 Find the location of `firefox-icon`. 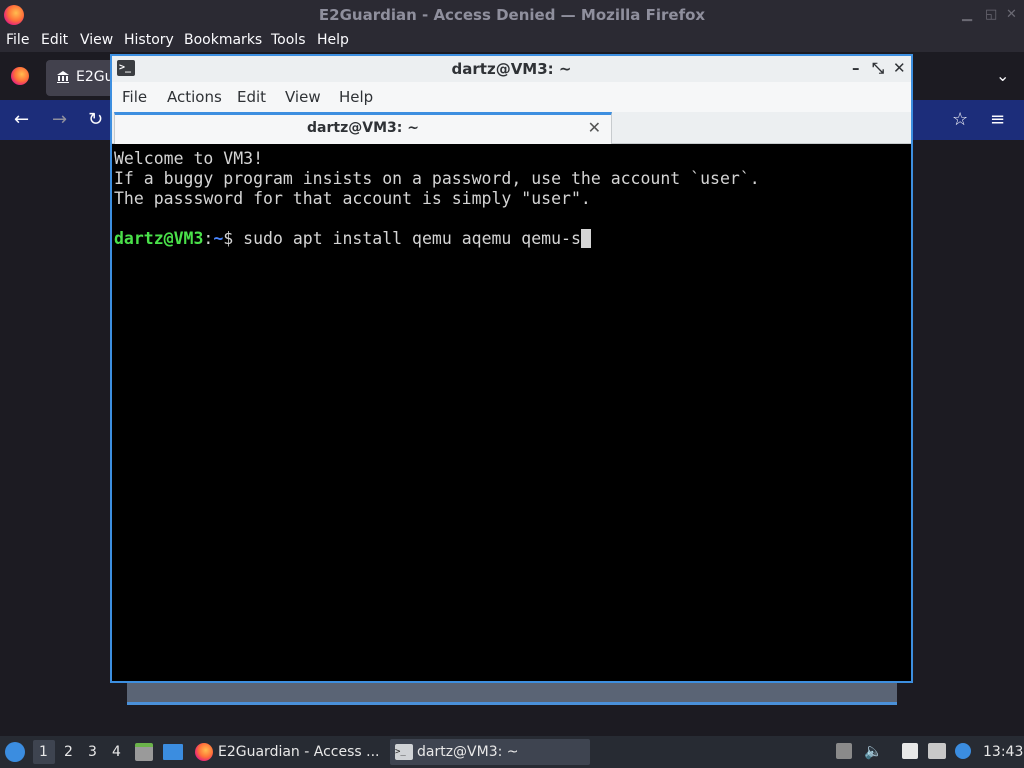

firefox-icon is located at coordinates (204, 752).